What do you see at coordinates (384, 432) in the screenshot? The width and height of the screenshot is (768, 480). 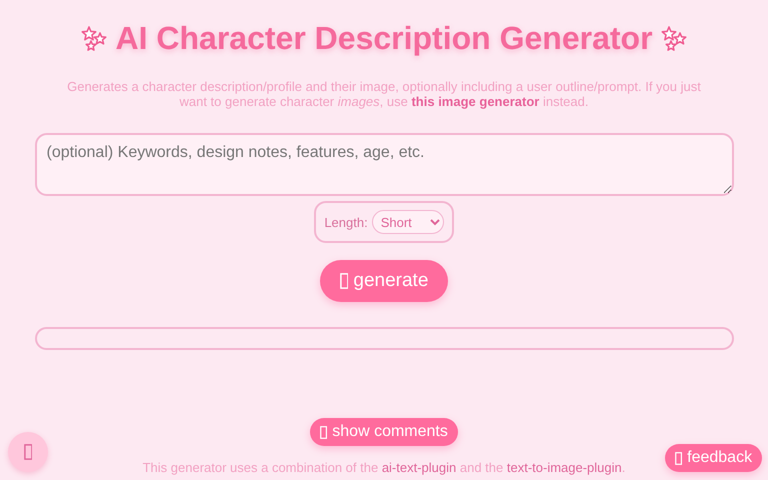 I see `show-comments-button: show comments` at bounding box center [384, 432].